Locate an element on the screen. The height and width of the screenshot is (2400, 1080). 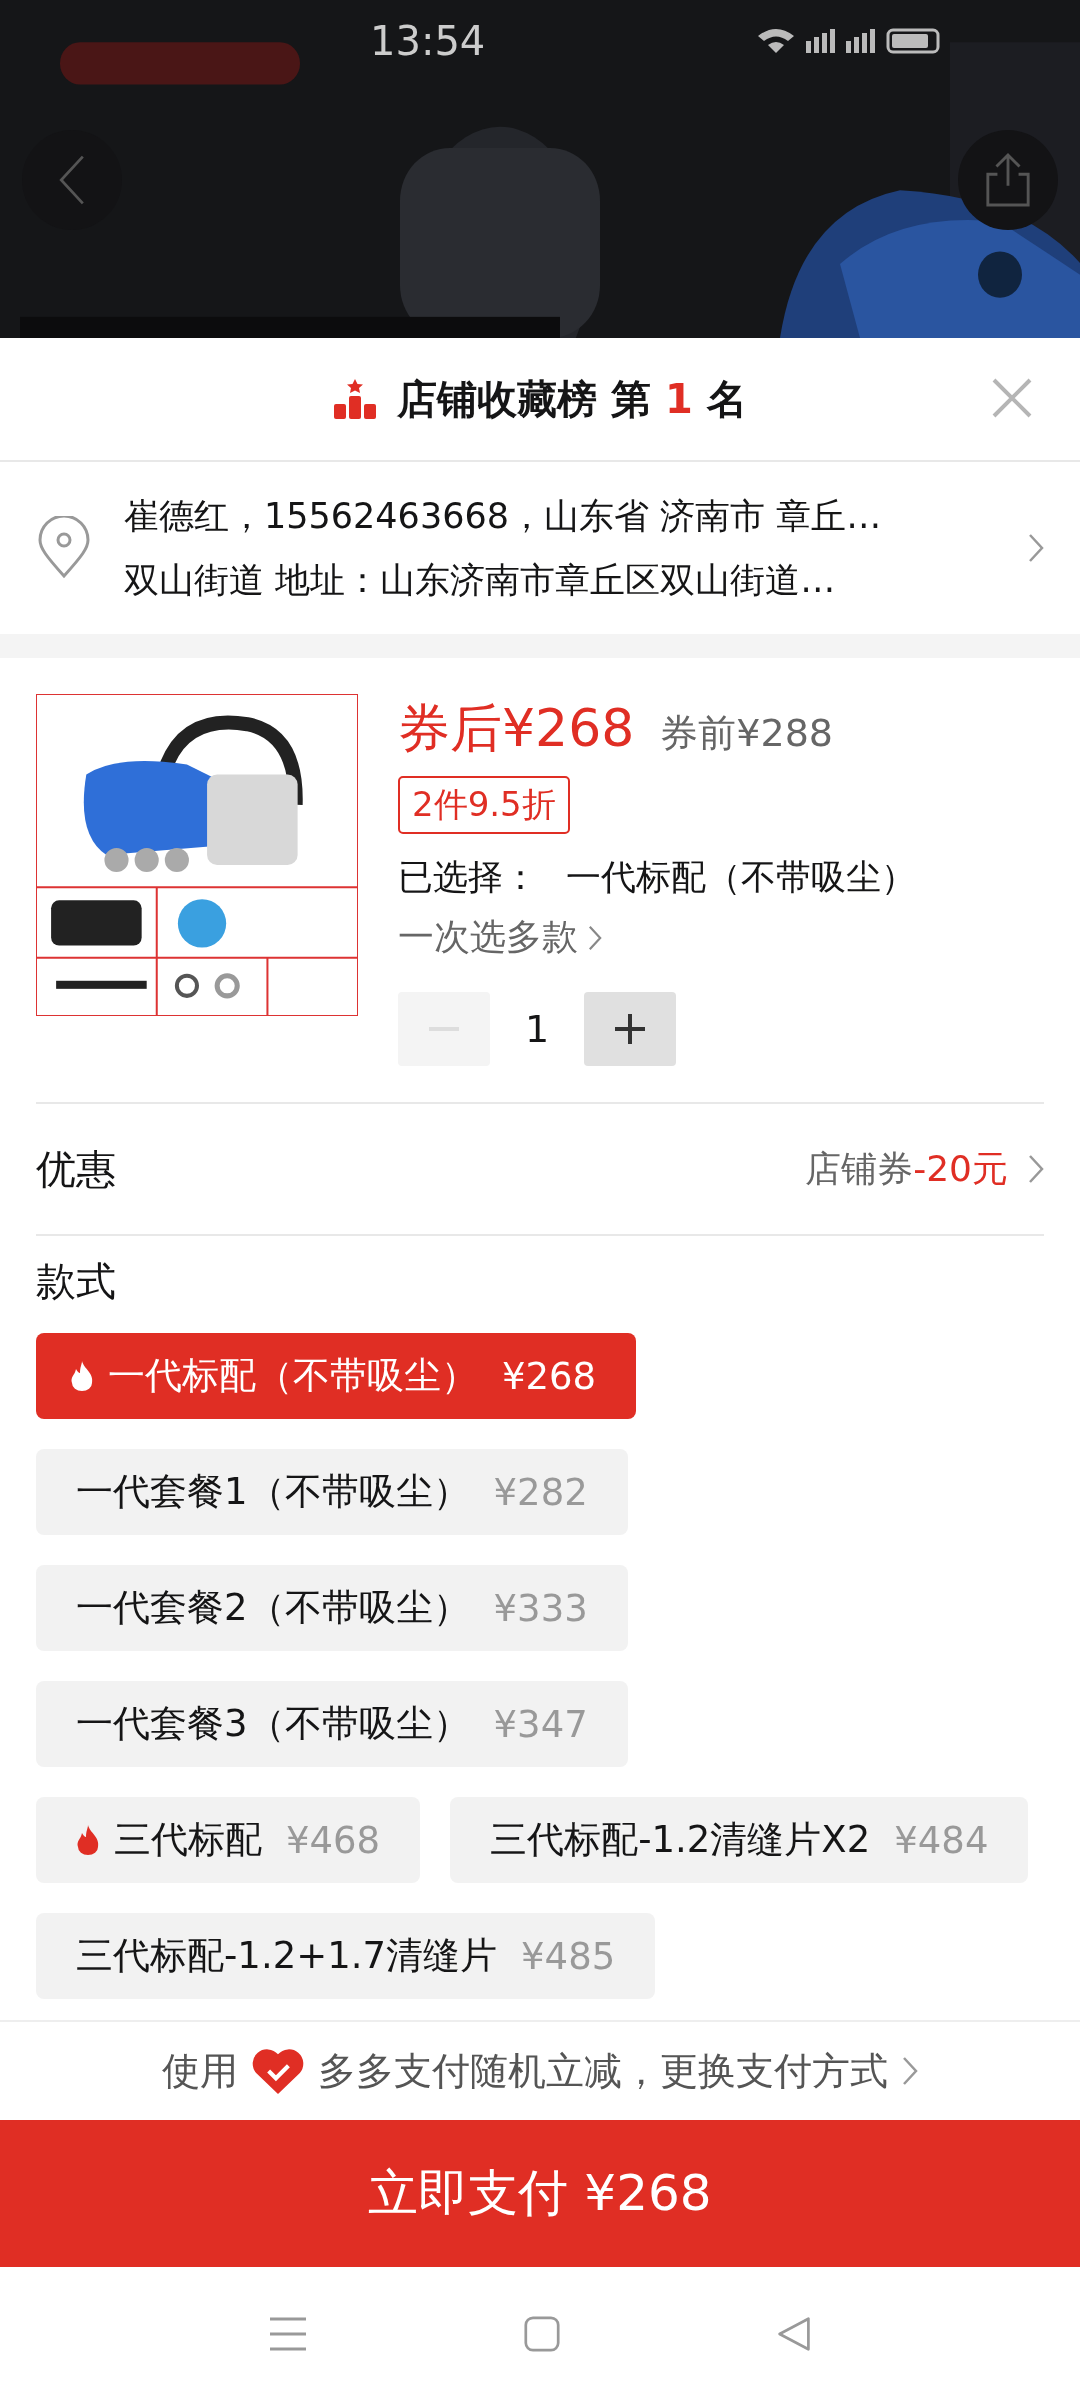
price-after-coupon: 券后¥268 is located at coordinates (516, 728).